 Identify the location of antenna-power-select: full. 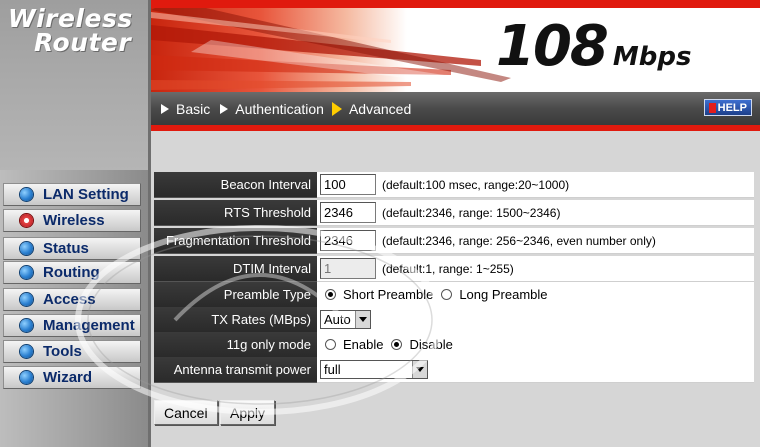
(374, 369).